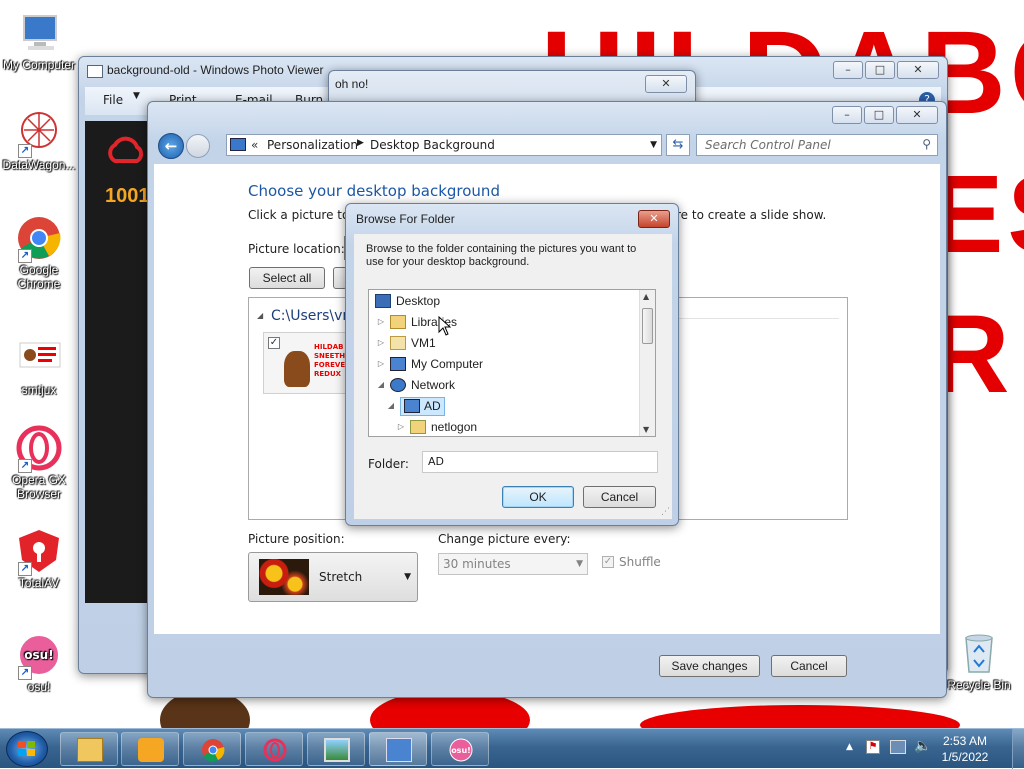 The width and height of the screenshot is (1024, 769). I want to click on clock-time: 2:53 AM, so click(965, 741).